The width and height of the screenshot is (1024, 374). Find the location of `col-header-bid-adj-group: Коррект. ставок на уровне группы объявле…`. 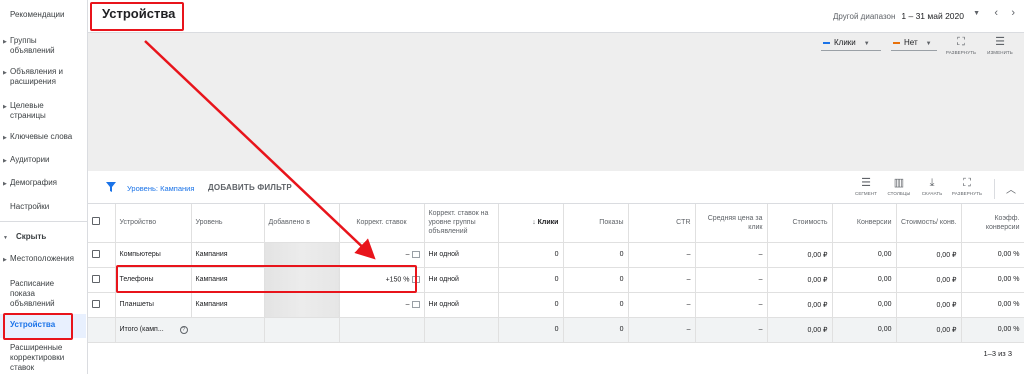

col-header-bid-adj-group: Коррект. ставок на уровне группы объявле… is located at coordinates (461, 223).